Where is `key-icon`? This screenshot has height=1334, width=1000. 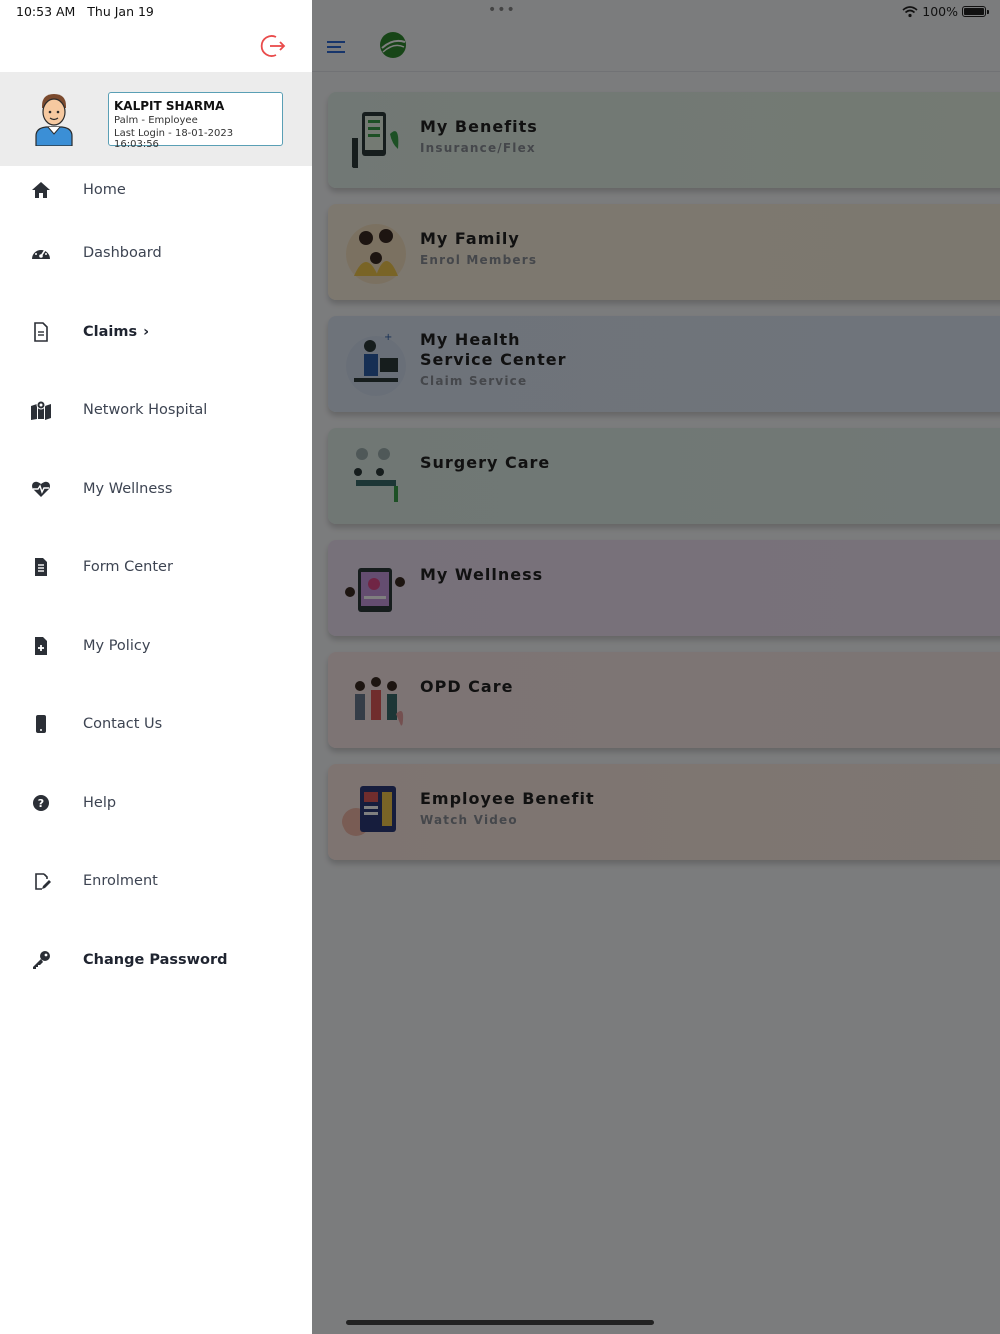
key-icon is located at coordinates (41, 959).